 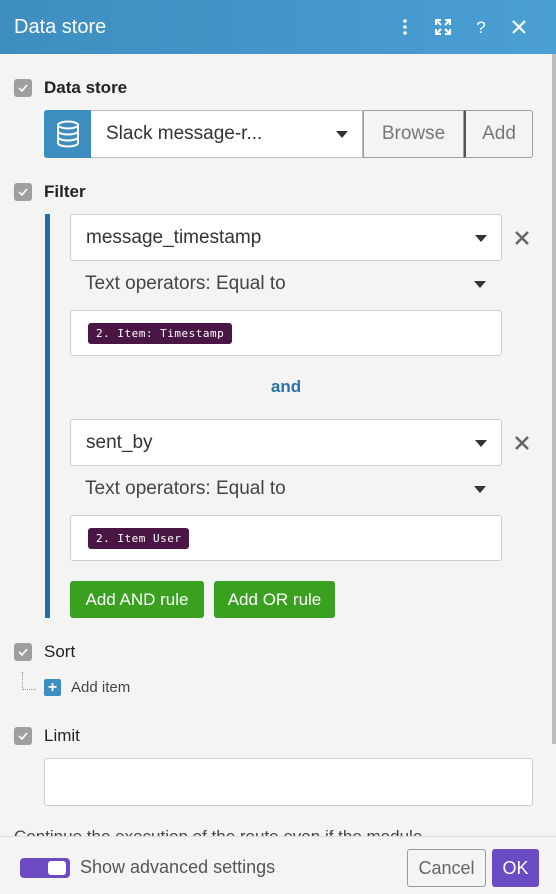 What do you see at coordinates (286, 333) in the screenshot?
I see `filter-value-input: 2. Item: Timestamp` at bounding box center [286, 333].